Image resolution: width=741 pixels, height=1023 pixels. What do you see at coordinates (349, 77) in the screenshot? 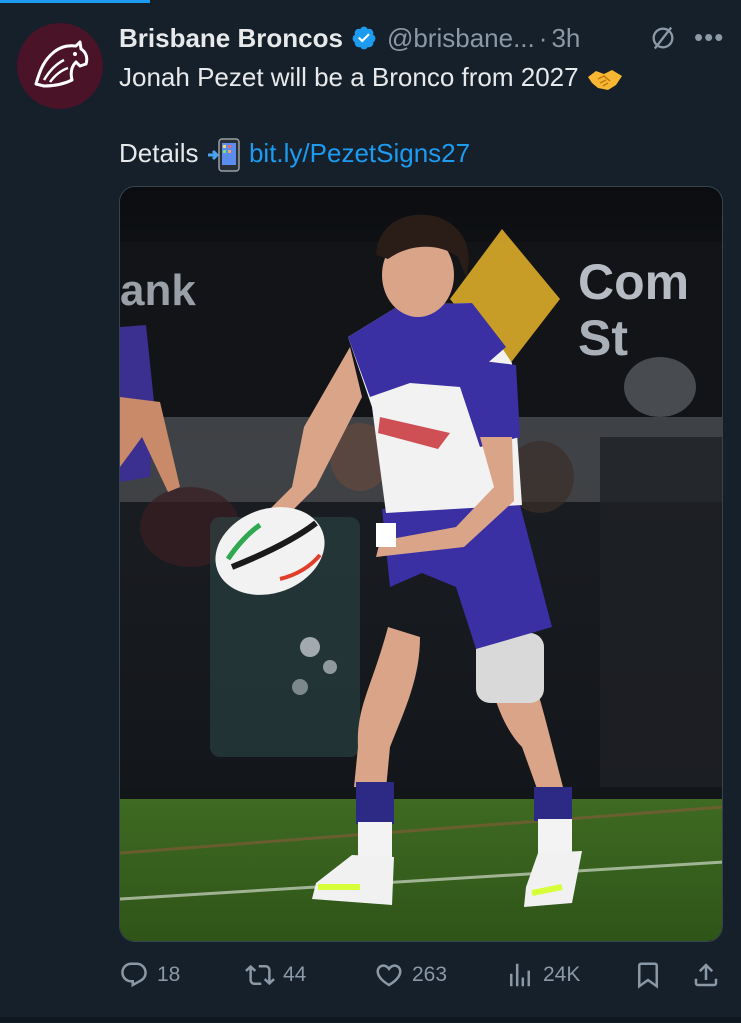
I see `tweet-text: Jonah Pezet will be a Bronco from 2027` at bounding box center [349, 77].